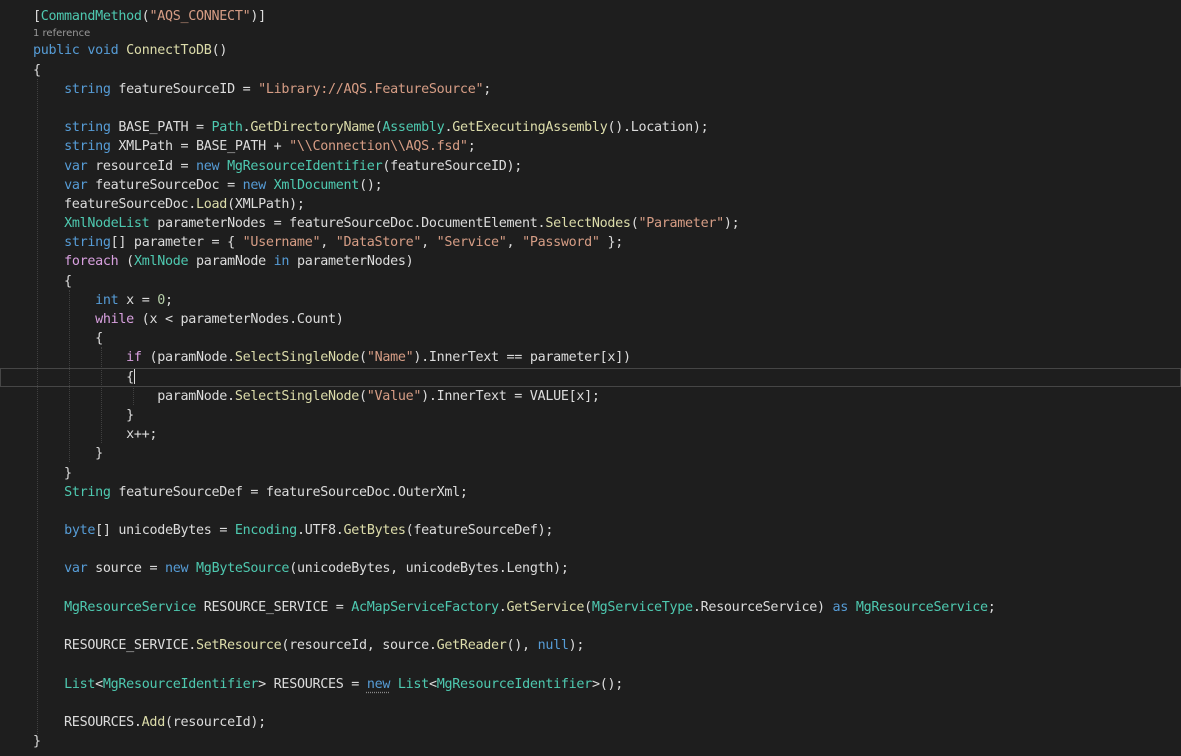 The image size is (1181, 756). What do you see at coordinates (134, 377) in the screenshot?
I see `text-caret` at bounding box center [134, 377].